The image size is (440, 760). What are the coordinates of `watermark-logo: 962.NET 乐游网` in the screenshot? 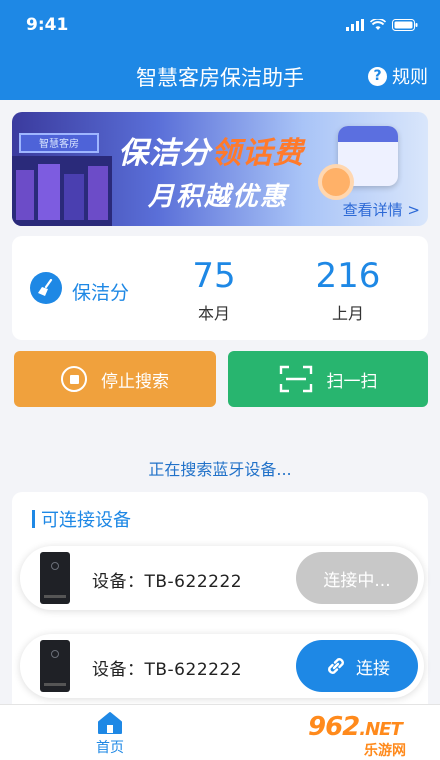 It's located at (369, 735).